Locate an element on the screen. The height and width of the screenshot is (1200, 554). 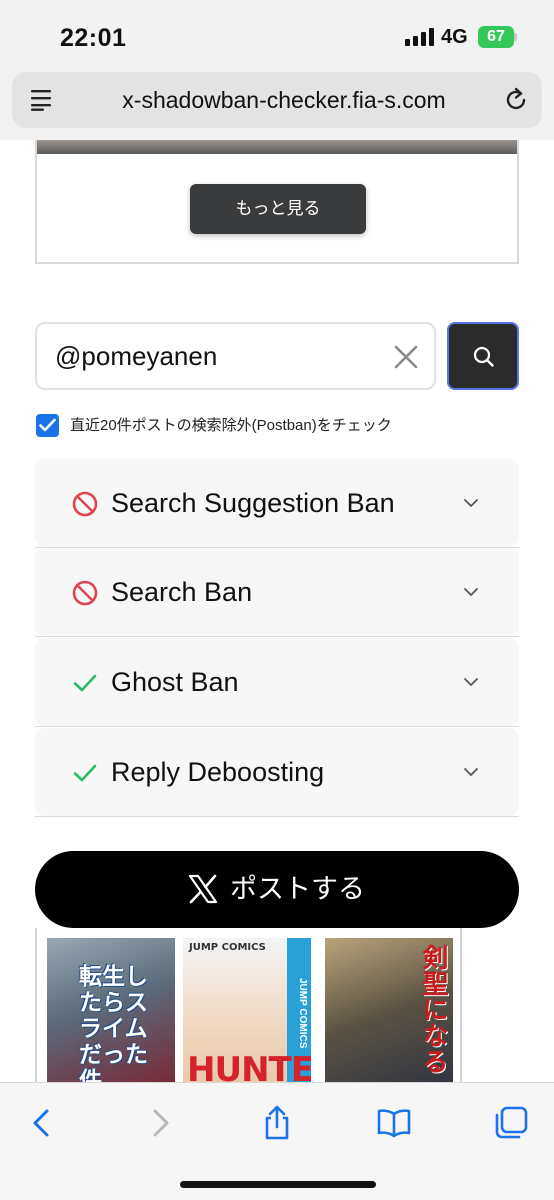
cover-publisher: JUMP COMICS is located at coordinates (227, 947).